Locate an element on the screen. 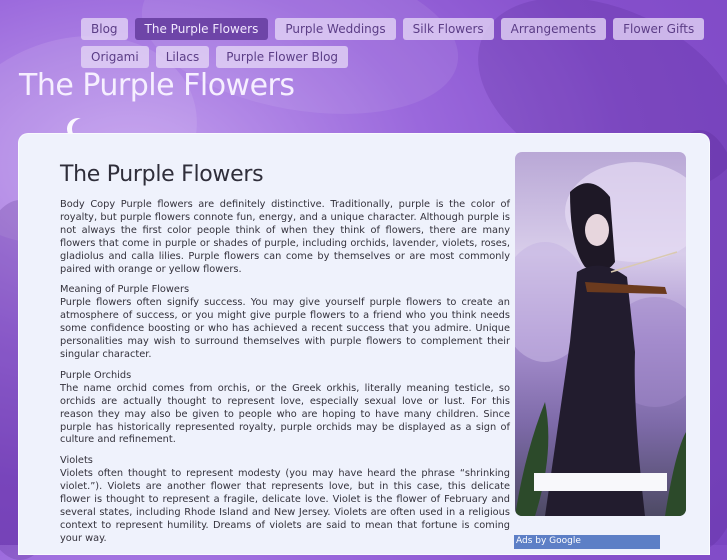 Image resolution: width=727 pixels, height=560 pixels. nav-tab-silk-flowers: Silk Flowers is located at coordinates (448, 29).